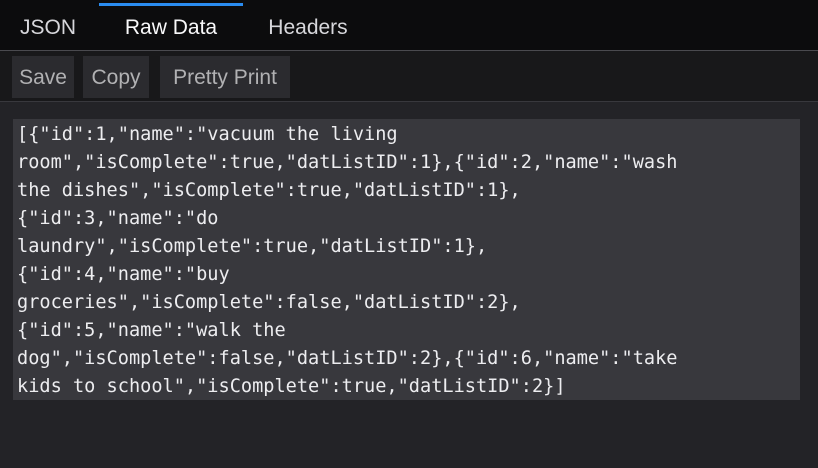  I want to click on raw-line: [{"id":1,"name":"vacuum the living, so click(207, 134).